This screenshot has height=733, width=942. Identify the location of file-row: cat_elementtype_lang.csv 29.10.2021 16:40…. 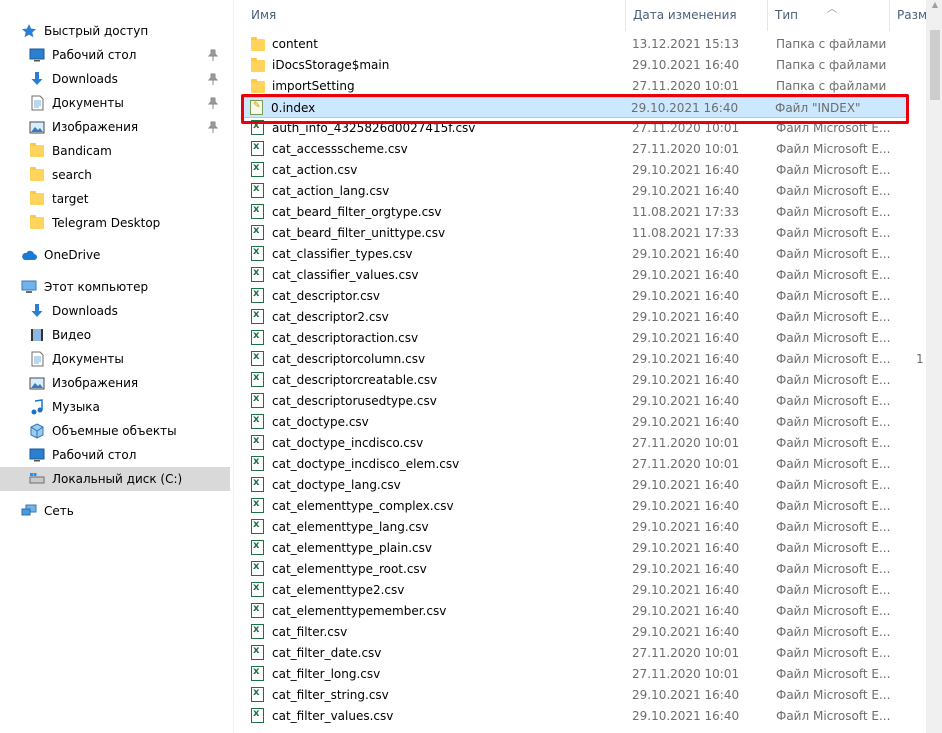
(580, 527).